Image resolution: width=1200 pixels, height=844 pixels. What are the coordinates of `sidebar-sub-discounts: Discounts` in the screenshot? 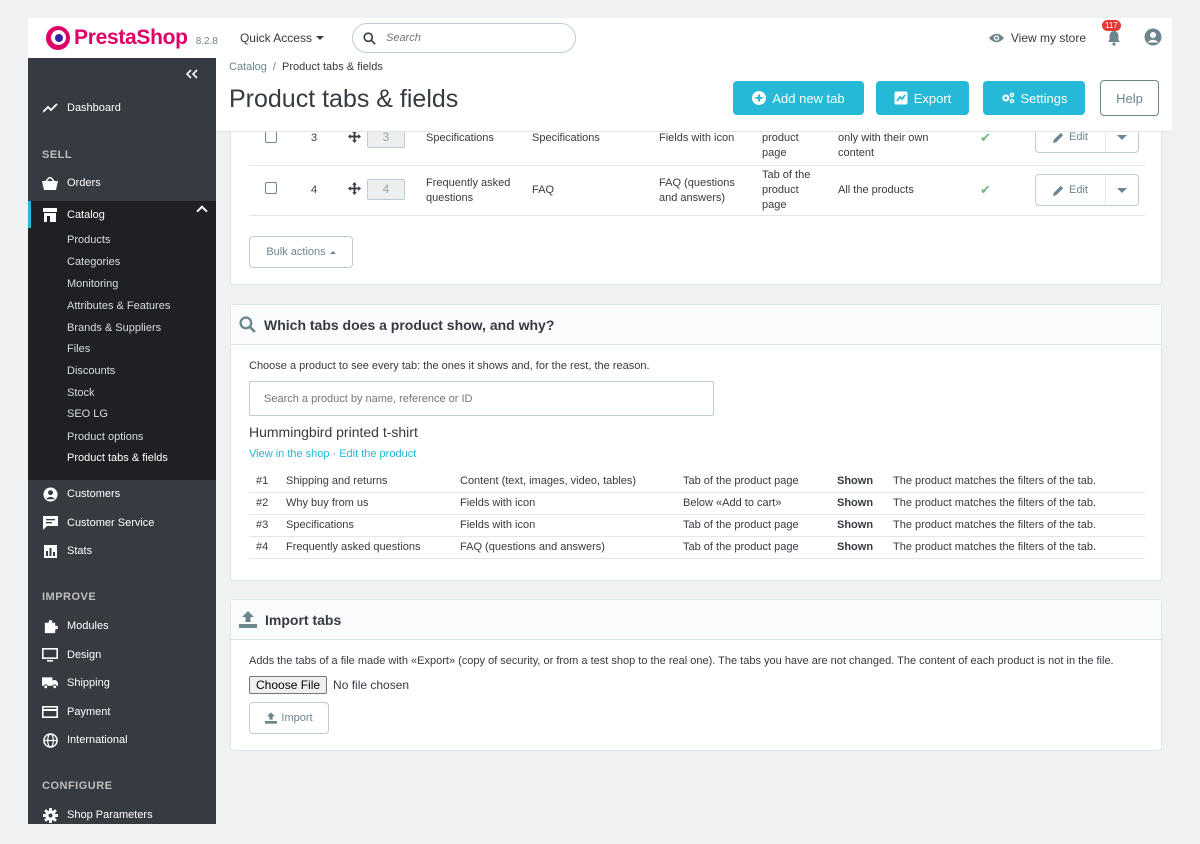 It's located at (91, 371).